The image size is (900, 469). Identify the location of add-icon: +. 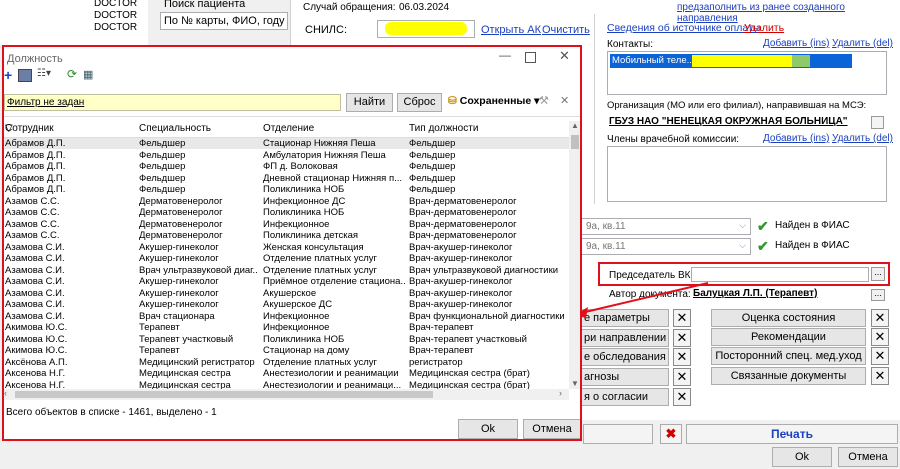
(8, 75).